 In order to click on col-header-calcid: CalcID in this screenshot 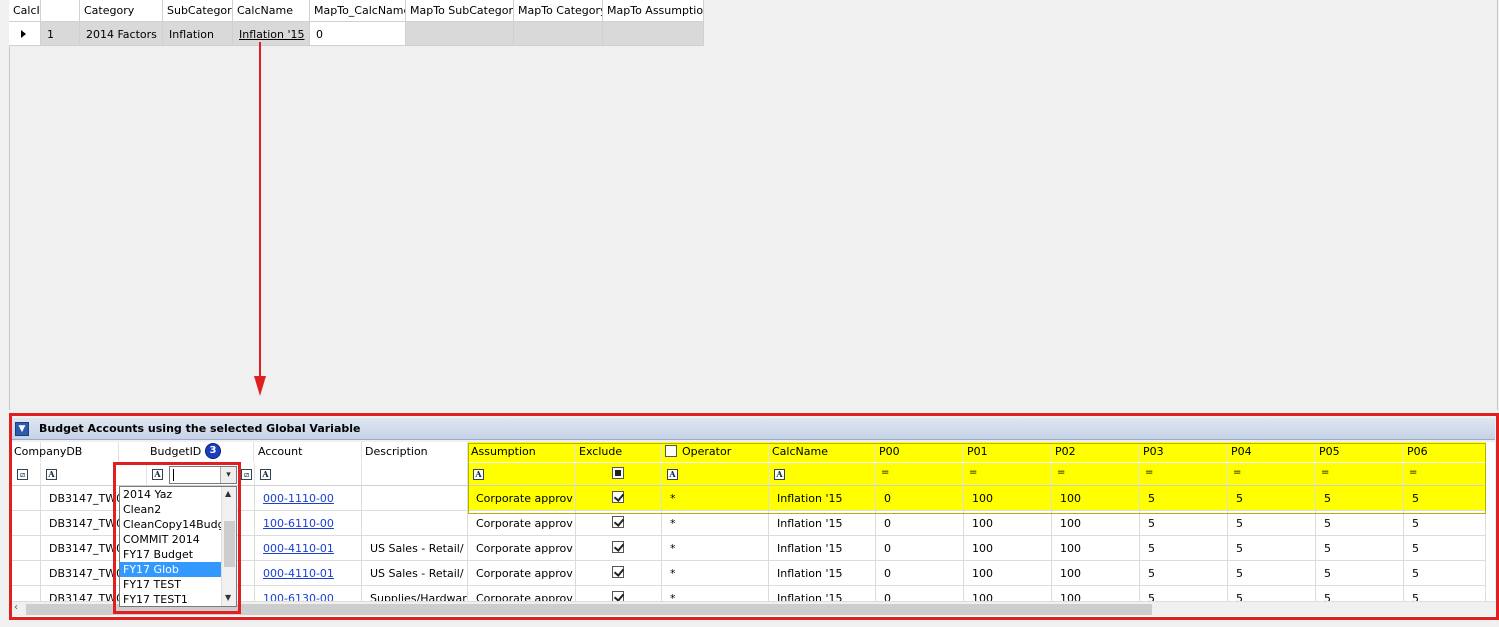, I will do `click(25, 11)`.